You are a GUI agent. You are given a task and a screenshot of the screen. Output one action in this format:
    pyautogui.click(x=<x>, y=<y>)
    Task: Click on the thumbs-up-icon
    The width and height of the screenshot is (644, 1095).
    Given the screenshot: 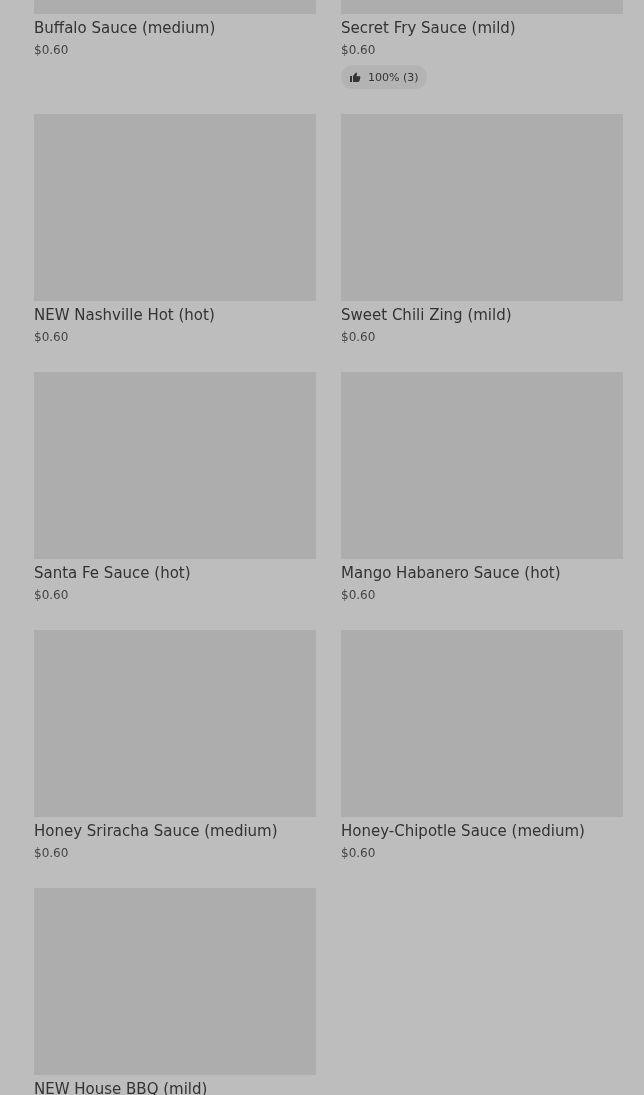 What is the action you would take?
    pyautogui.click(x=355, y=77)
    